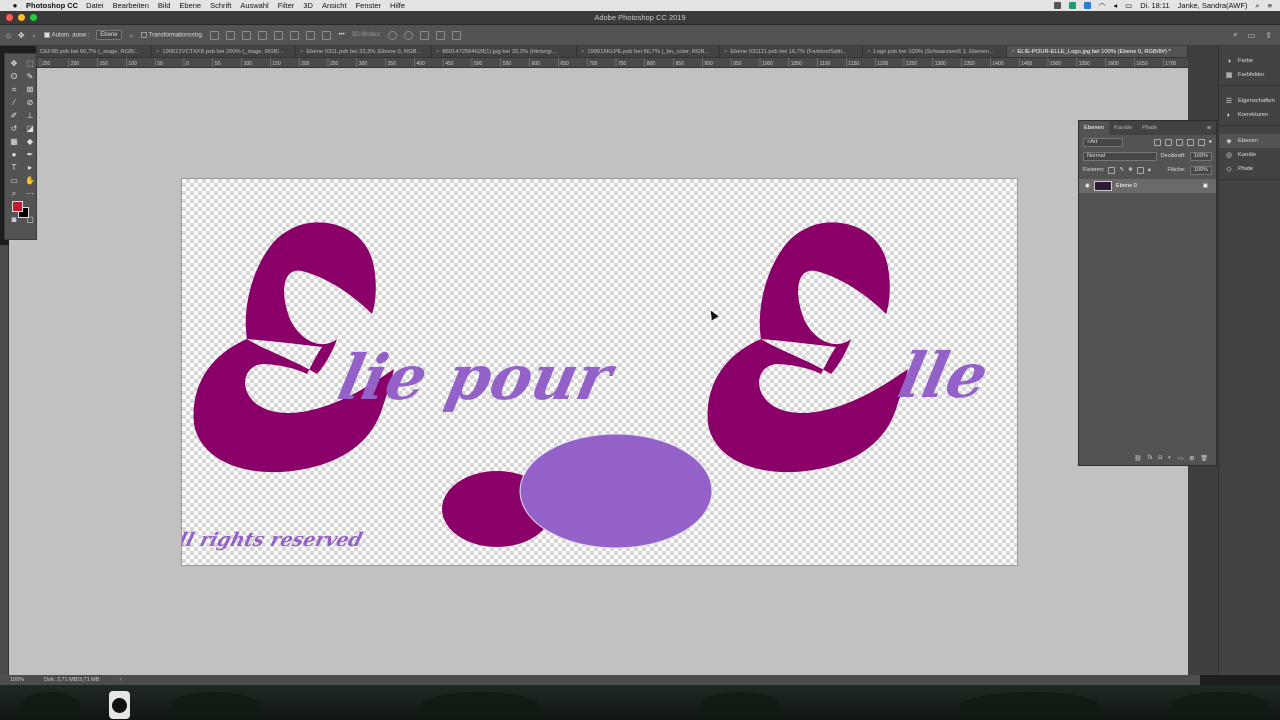  What do you see at coordinates (46, 34) in the screenshot?
I see `auto-select-checkbox` at bounding box center [46, 34].